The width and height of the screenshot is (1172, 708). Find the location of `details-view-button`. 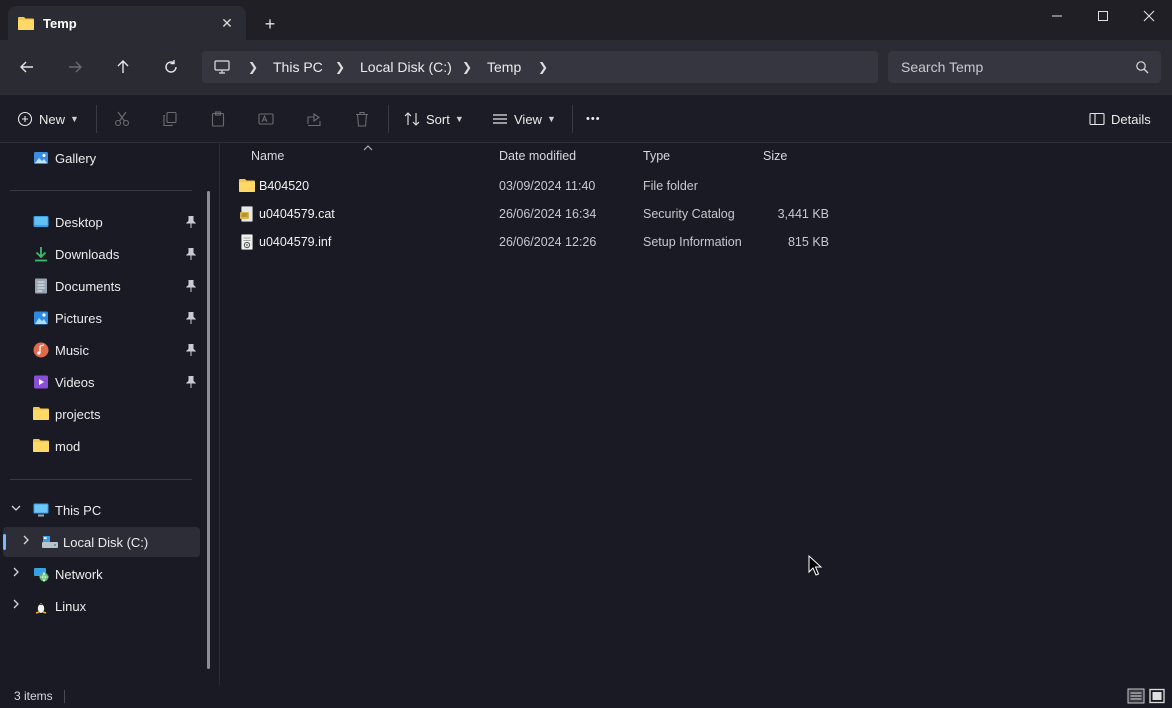

details-view-button is located at coordinates (1136, 696).